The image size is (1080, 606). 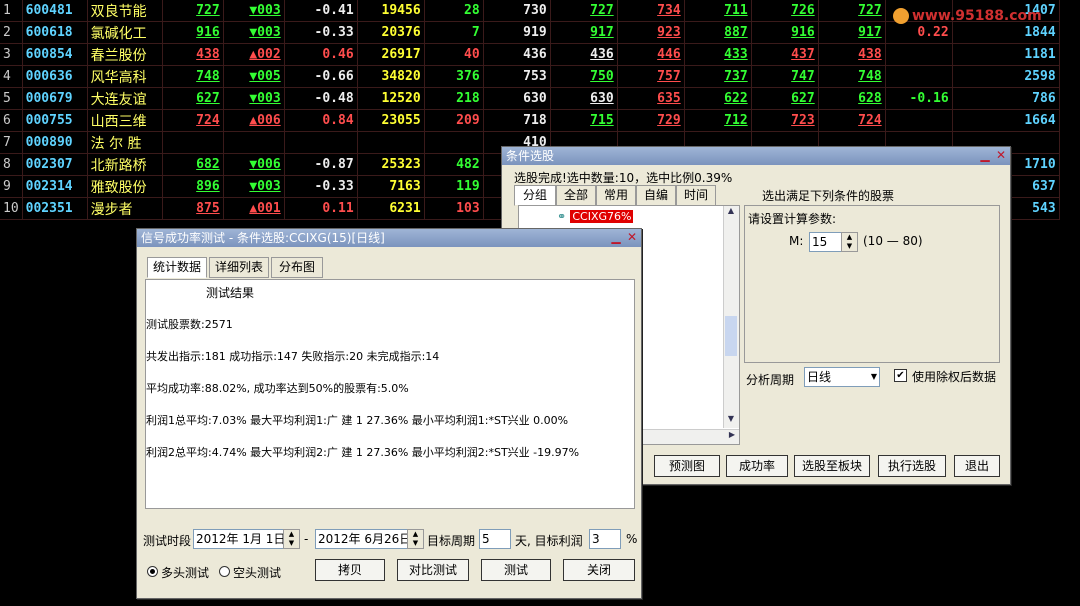 What do you see at coordinates (656, 195) in the screenshot?
I see `tab-custom: 自编` at bounding box center [656, 195].